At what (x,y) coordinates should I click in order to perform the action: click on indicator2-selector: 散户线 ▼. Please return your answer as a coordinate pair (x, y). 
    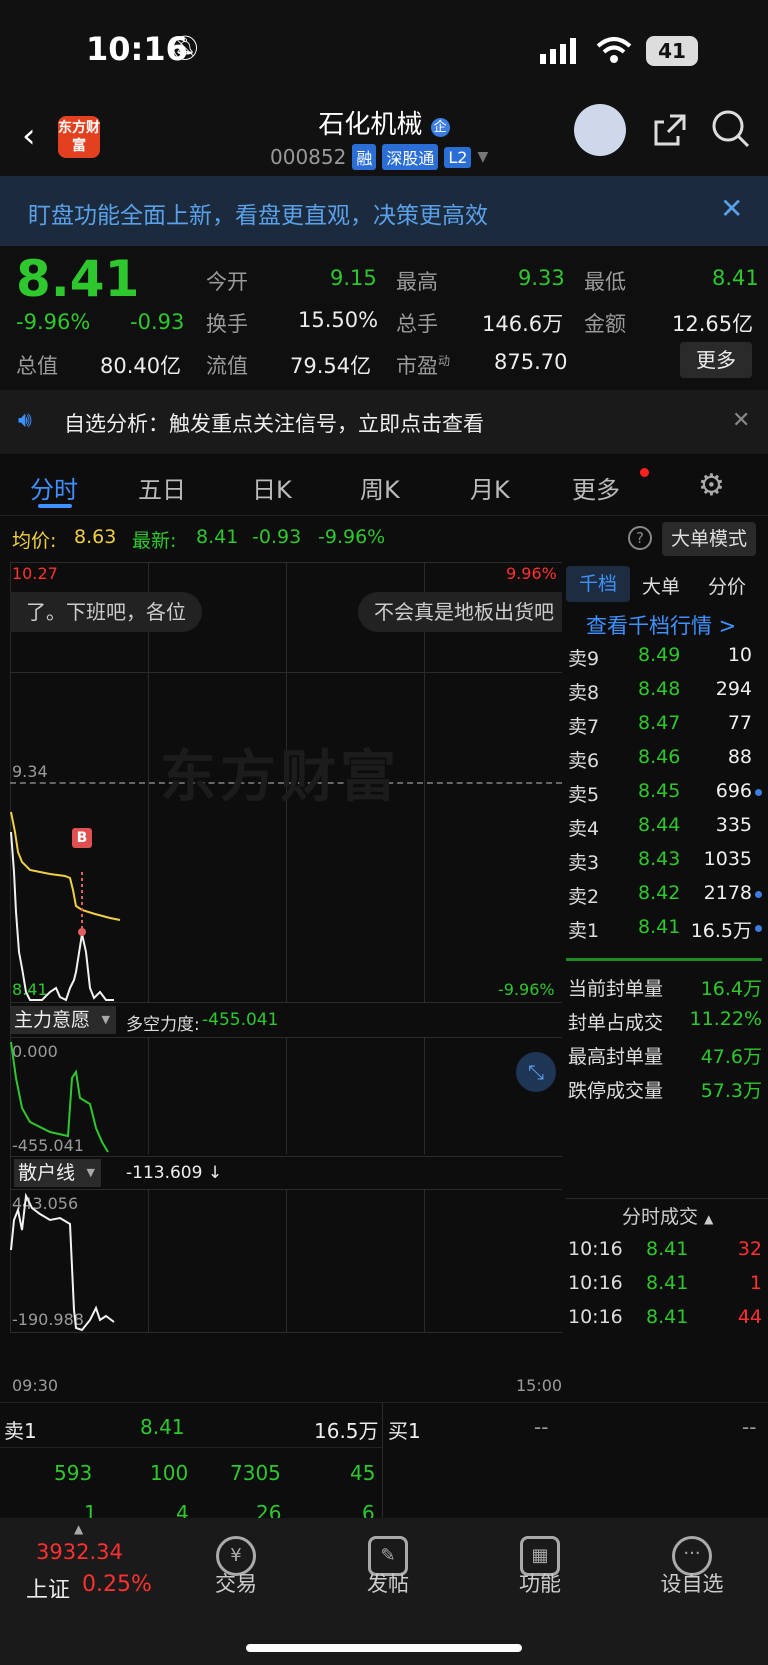
    Looking at the image, I should click on (58, 1173).